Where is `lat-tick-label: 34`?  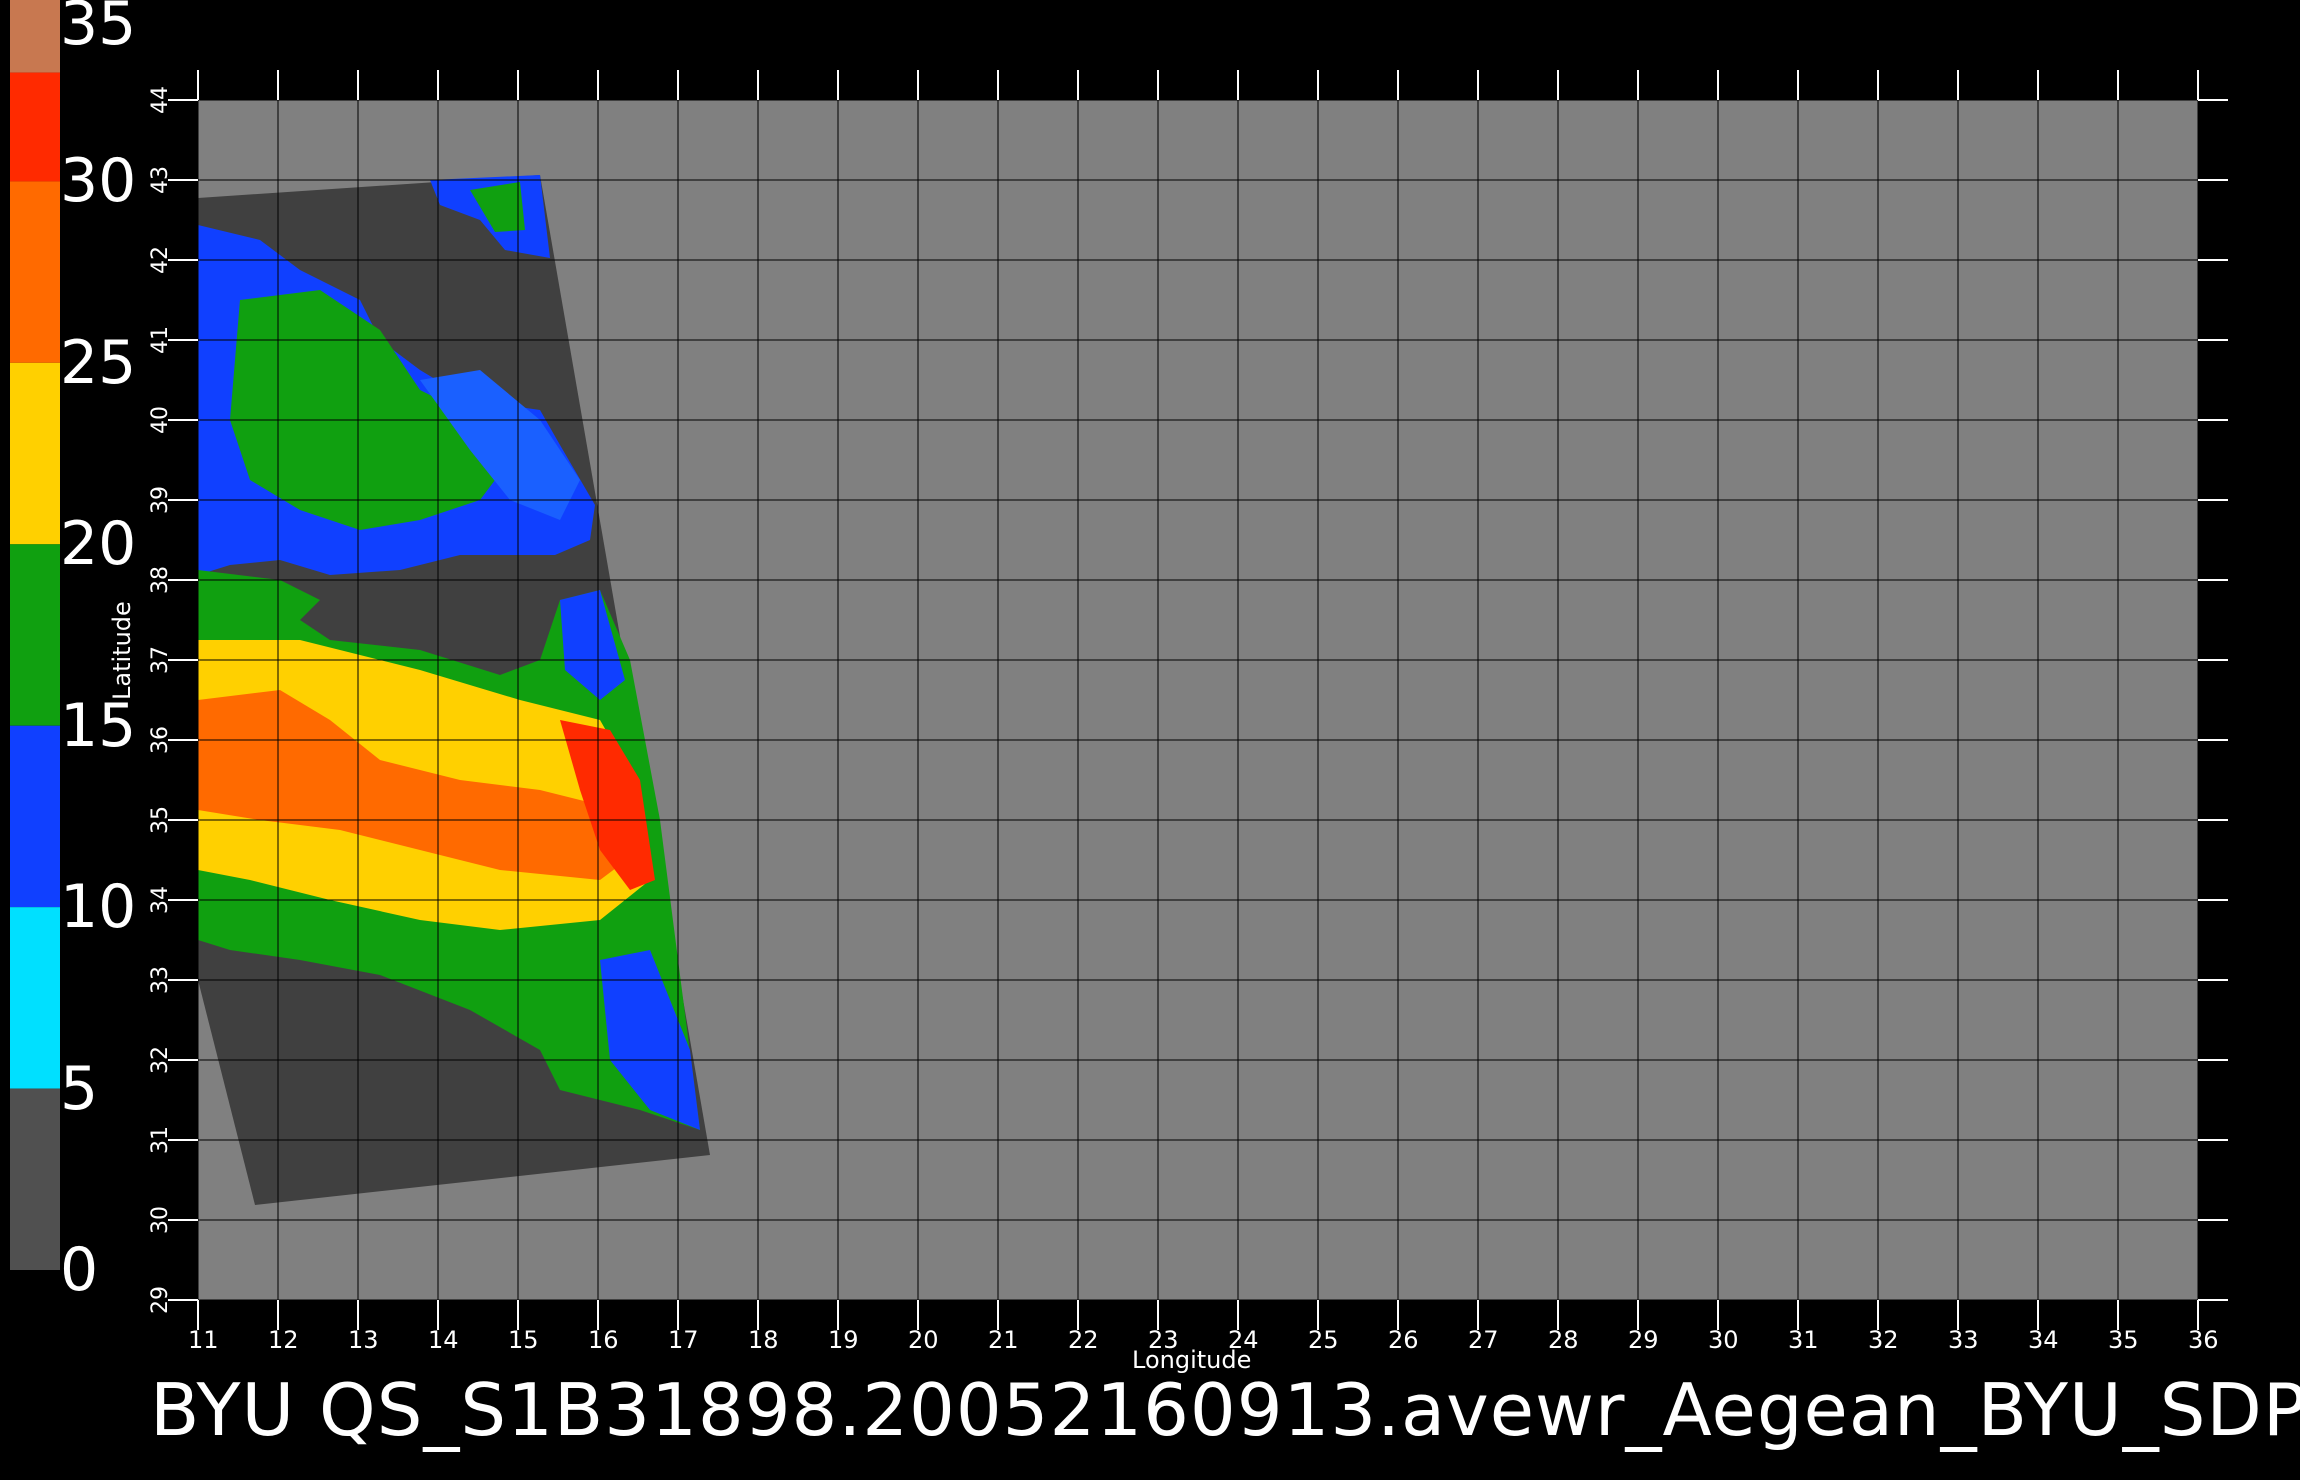 lat-tick-label: 34 is located at coordinates (160, 900).